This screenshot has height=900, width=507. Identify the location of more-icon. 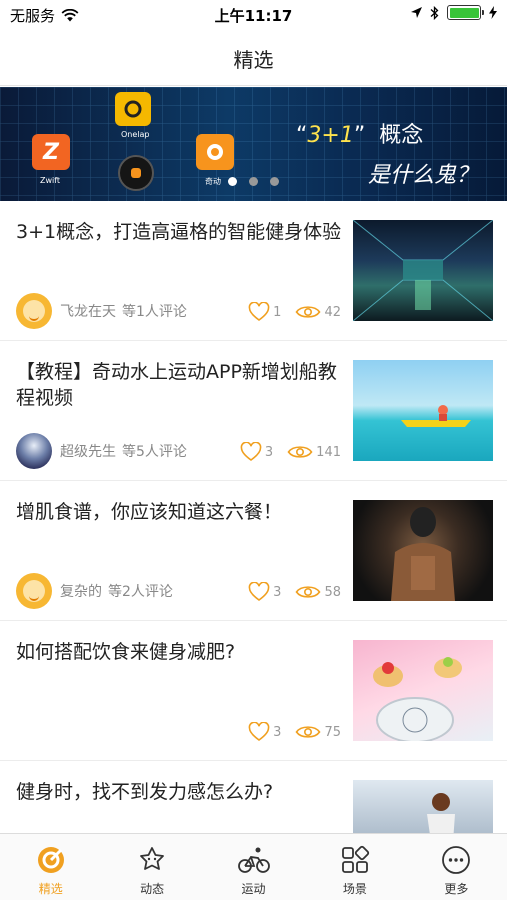
(456, 860).